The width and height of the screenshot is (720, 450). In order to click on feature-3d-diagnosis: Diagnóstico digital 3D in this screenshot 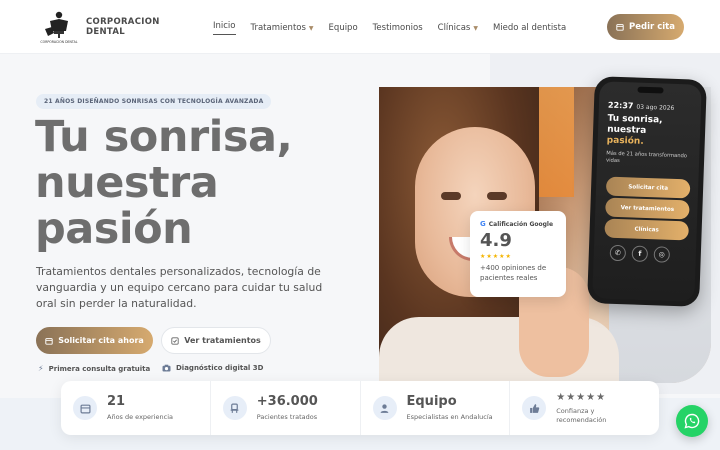, I will do `click(212, 368)`.